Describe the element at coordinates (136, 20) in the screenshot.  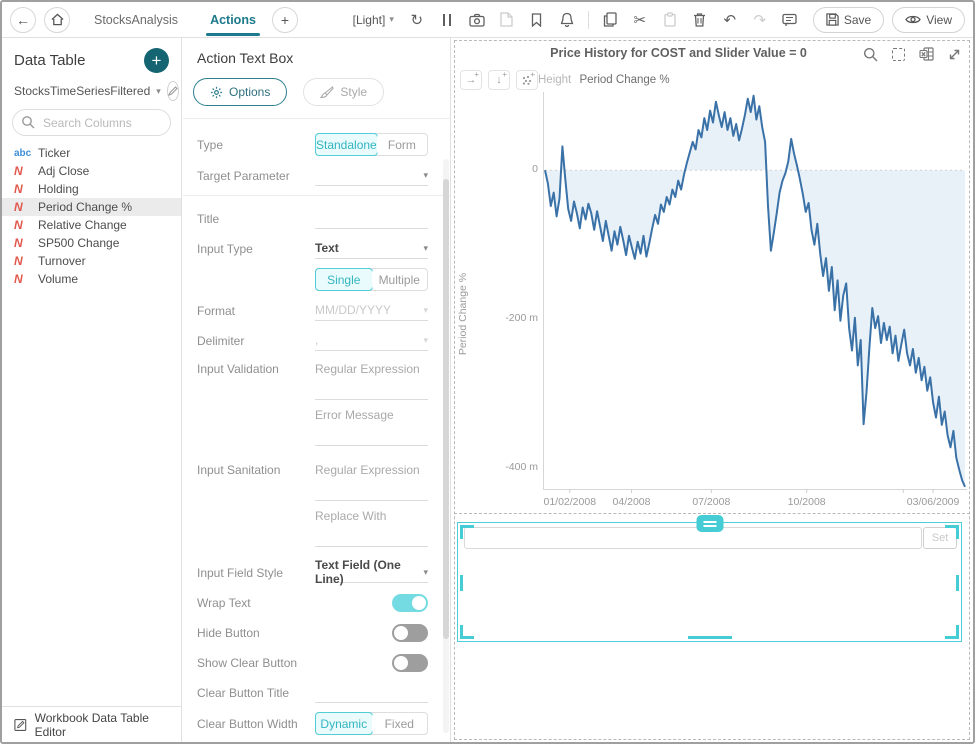
I see `tab-stocksanalysis: StocksAnalysis` at that location.